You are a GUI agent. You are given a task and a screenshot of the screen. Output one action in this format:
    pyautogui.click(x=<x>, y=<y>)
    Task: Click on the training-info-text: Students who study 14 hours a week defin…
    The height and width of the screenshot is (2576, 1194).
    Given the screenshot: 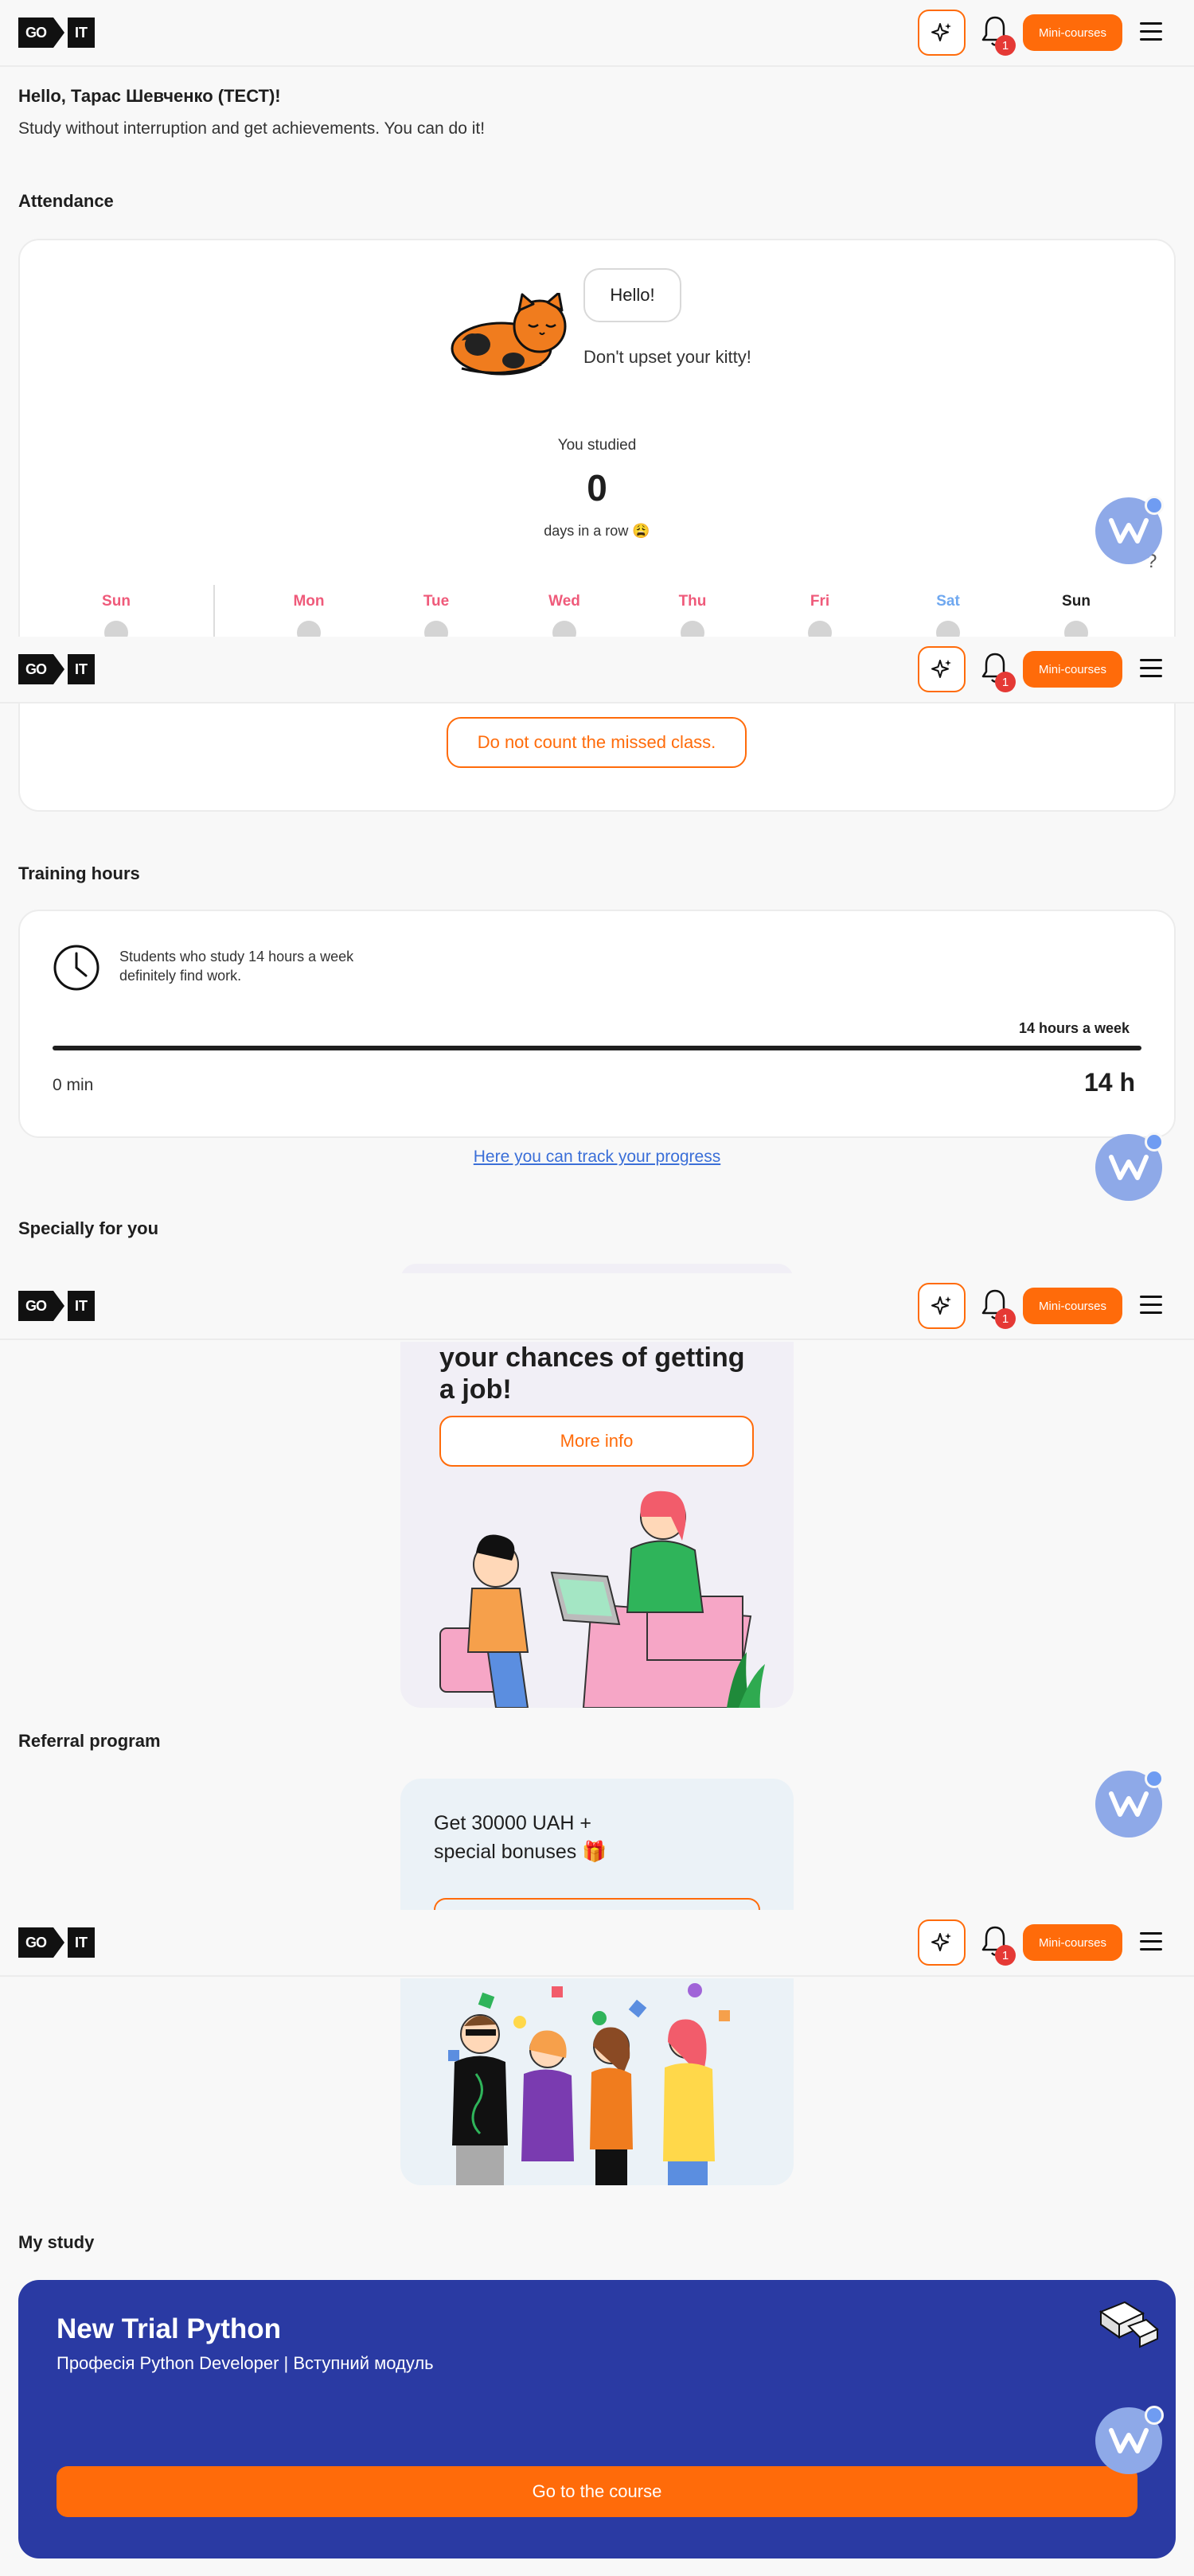 What is the action you would take?
    pyautogui.click(x=237, y=967)
    